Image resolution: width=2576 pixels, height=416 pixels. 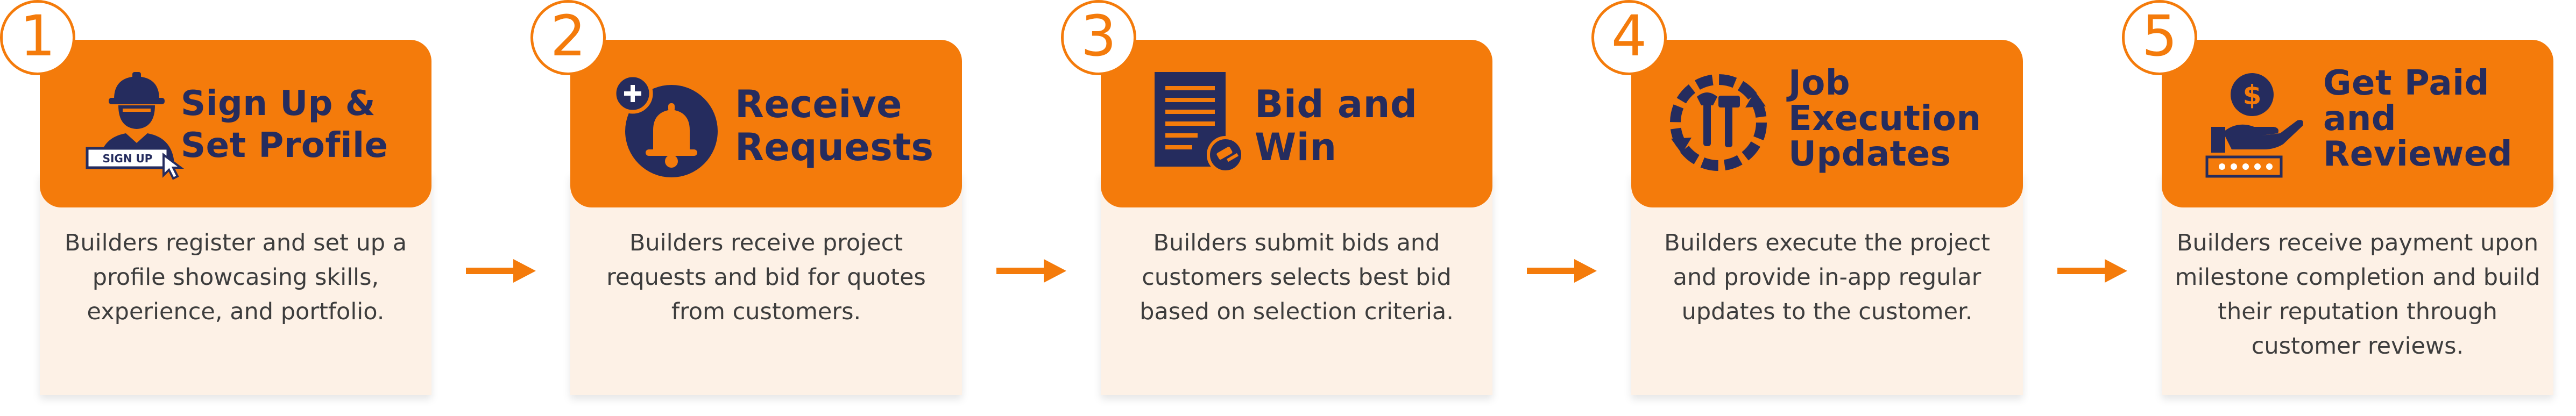 What do you see at coordinates (1336, 125) in the screenshot?
I see `step-title: Bid and Win` at bounding box center [1336, 125].